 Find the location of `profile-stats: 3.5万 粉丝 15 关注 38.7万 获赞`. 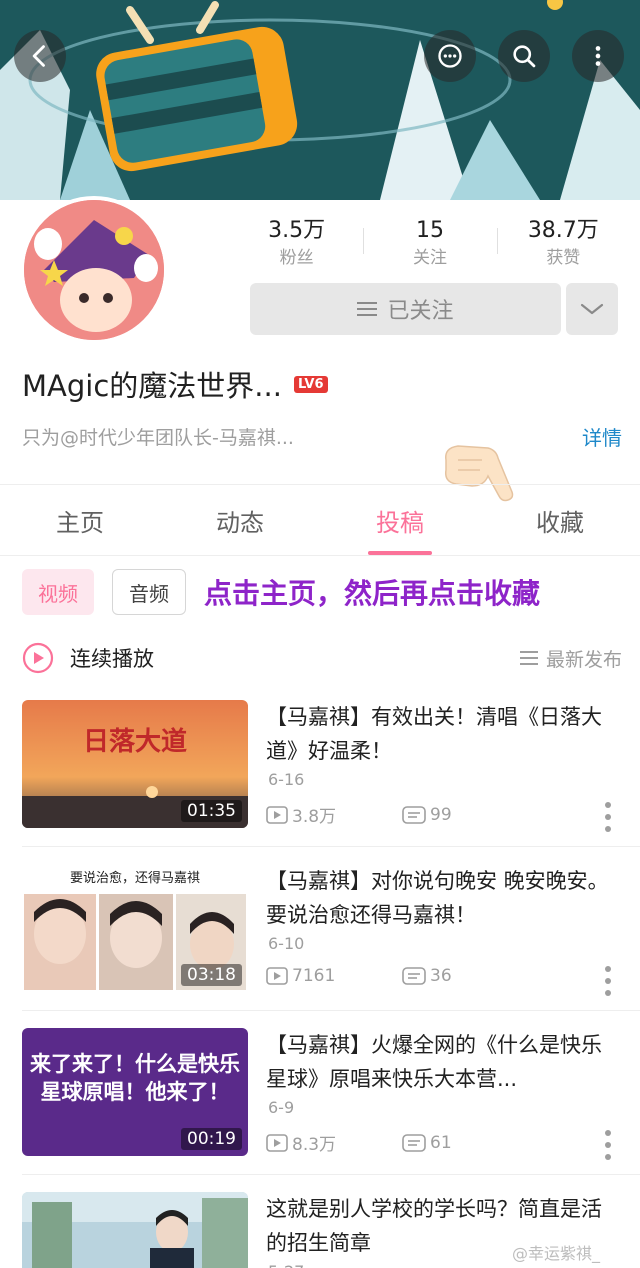

profile-stats: 3.5万 粉丝 15 关注 38.7万 获赞 is located at coordinates (430, 246).